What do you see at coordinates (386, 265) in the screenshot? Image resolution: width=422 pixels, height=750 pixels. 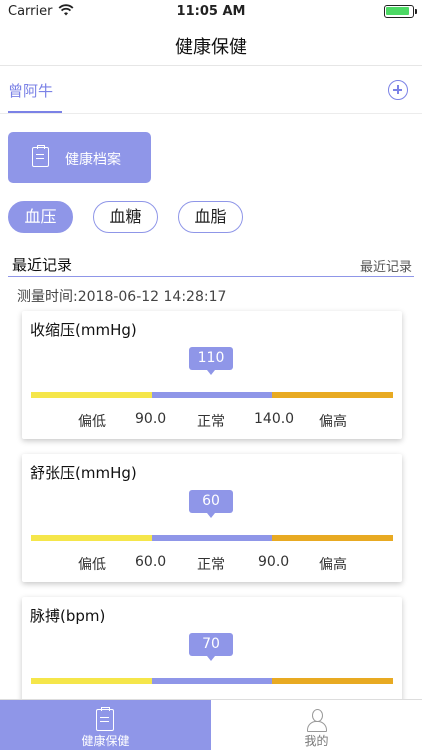 I see `more-records-link: 最近记录` at bounding box center [386, 265].